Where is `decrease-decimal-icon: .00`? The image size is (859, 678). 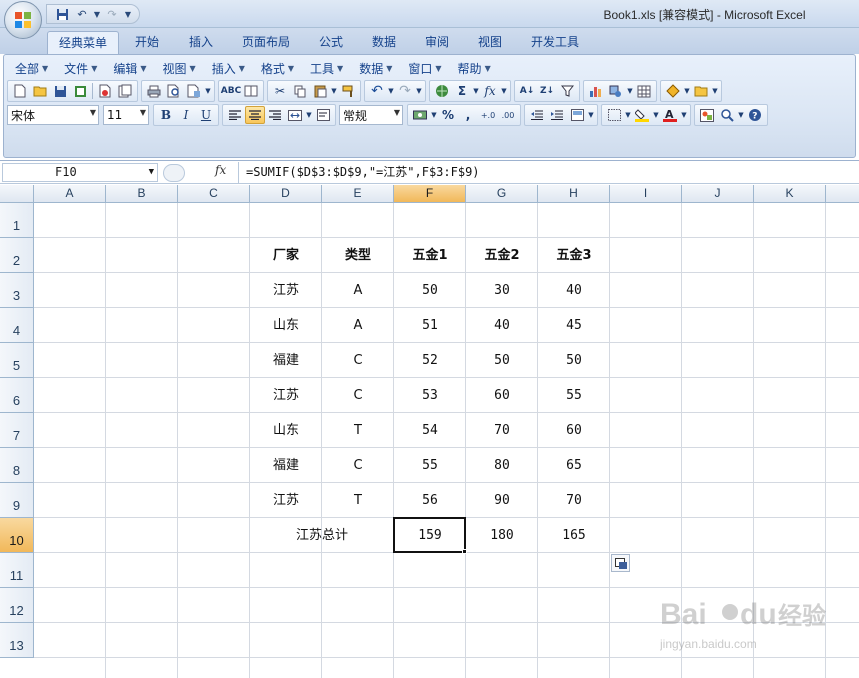
decrease-decimal-icon: .00 is located at coordinates (508, 115).